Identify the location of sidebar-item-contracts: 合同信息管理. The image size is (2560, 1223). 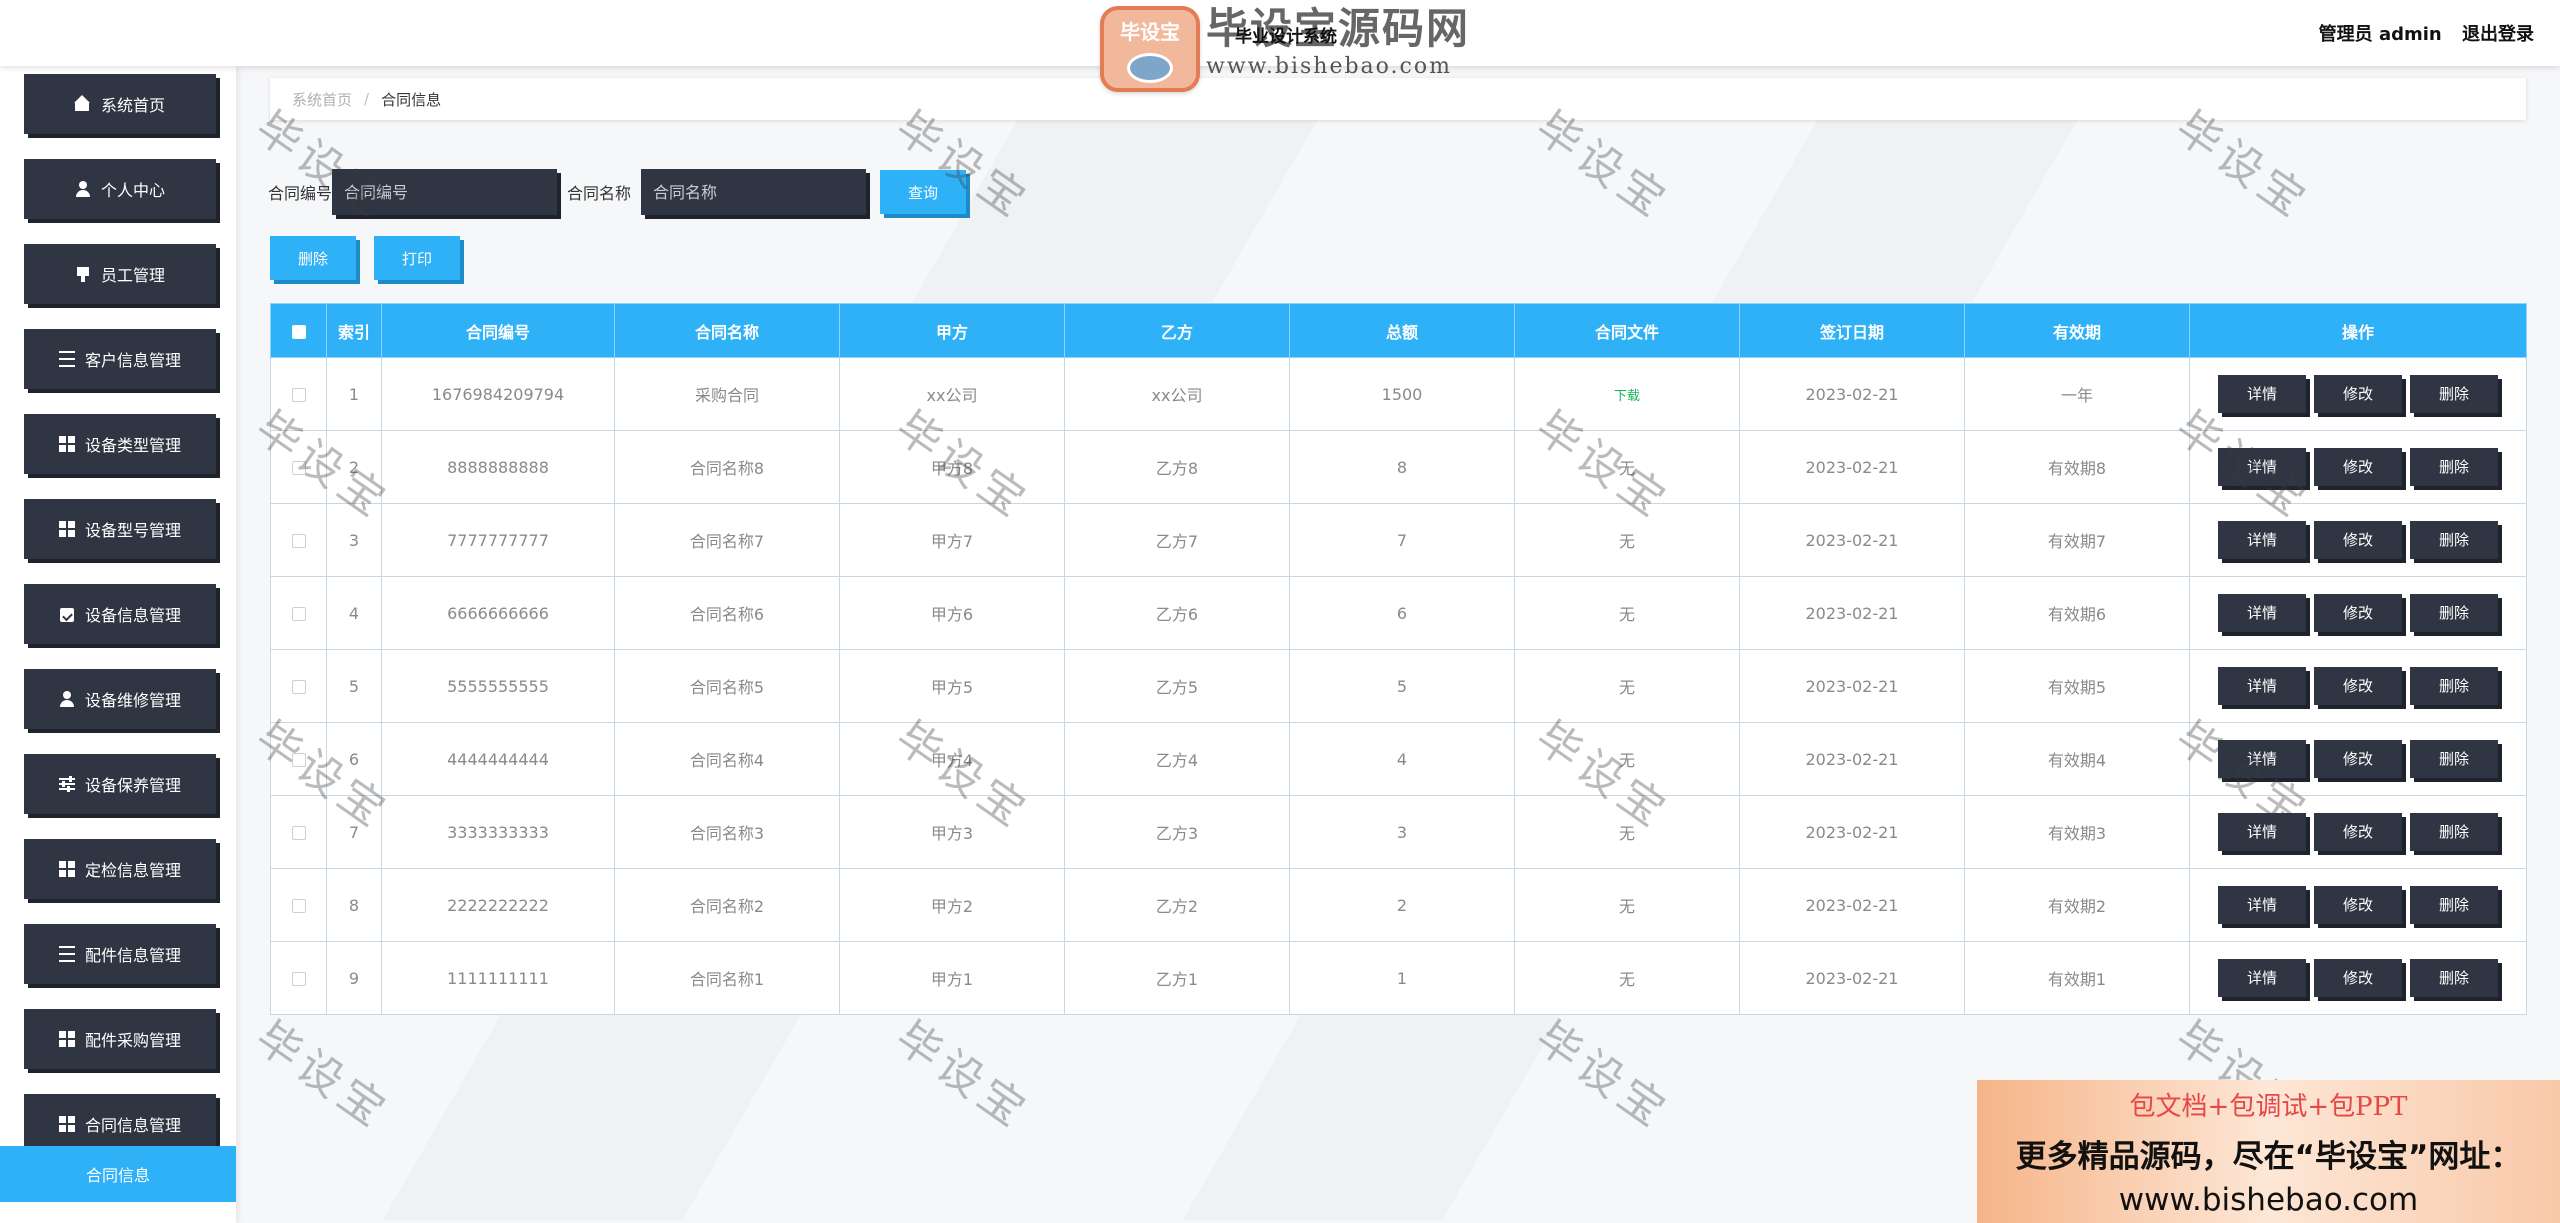
(120, 1124).